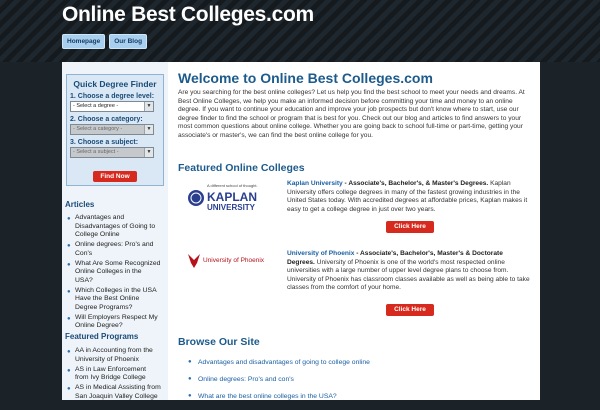 The width and height of the screenshot is (600, 410). I want to click on phoenix-click-here-button: Click Here, so click(410, 310).